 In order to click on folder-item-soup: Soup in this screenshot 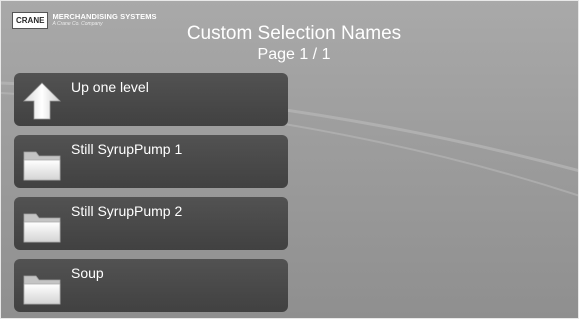, I will do `click(151, 285)`.